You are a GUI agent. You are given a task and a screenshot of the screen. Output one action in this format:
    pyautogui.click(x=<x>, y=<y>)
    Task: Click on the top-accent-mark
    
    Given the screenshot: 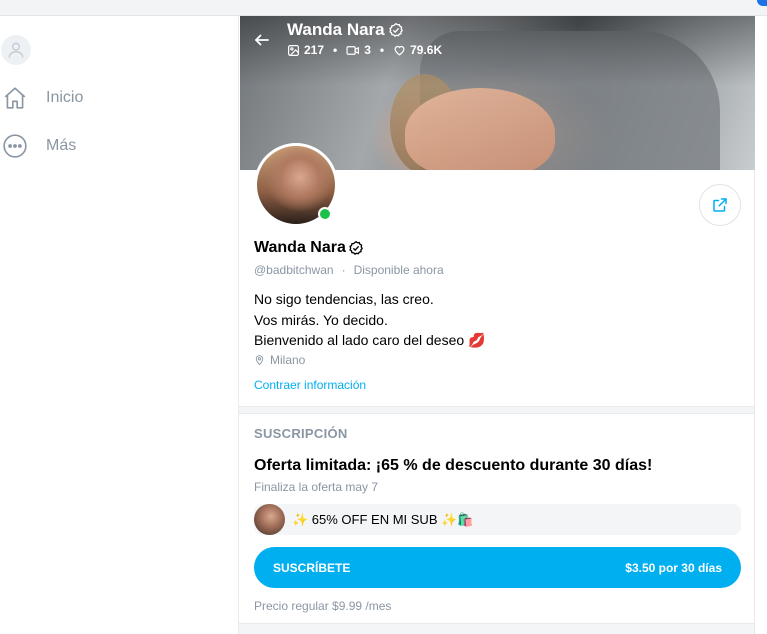 What is the action you would take?
    pyautogui.click(x=762, y=3)
    